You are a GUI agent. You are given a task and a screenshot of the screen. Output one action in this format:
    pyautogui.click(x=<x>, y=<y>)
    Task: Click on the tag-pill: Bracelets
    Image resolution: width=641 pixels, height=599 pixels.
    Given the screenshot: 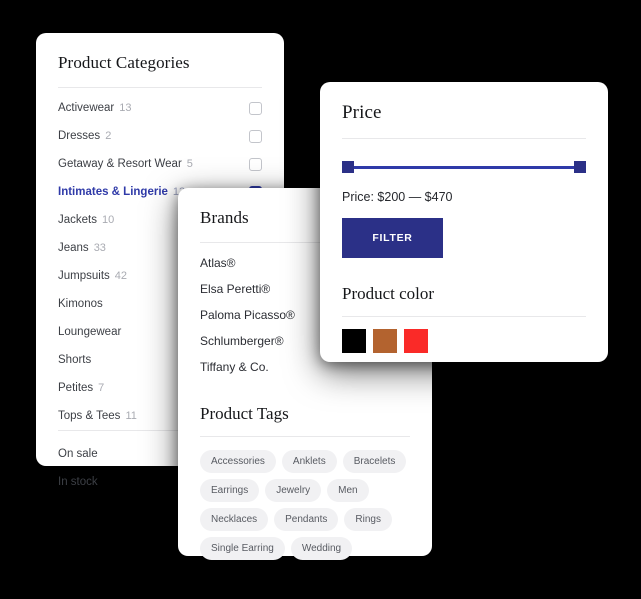 What is the action you would take?
    pyautogui.click(x=374, y=461)
    